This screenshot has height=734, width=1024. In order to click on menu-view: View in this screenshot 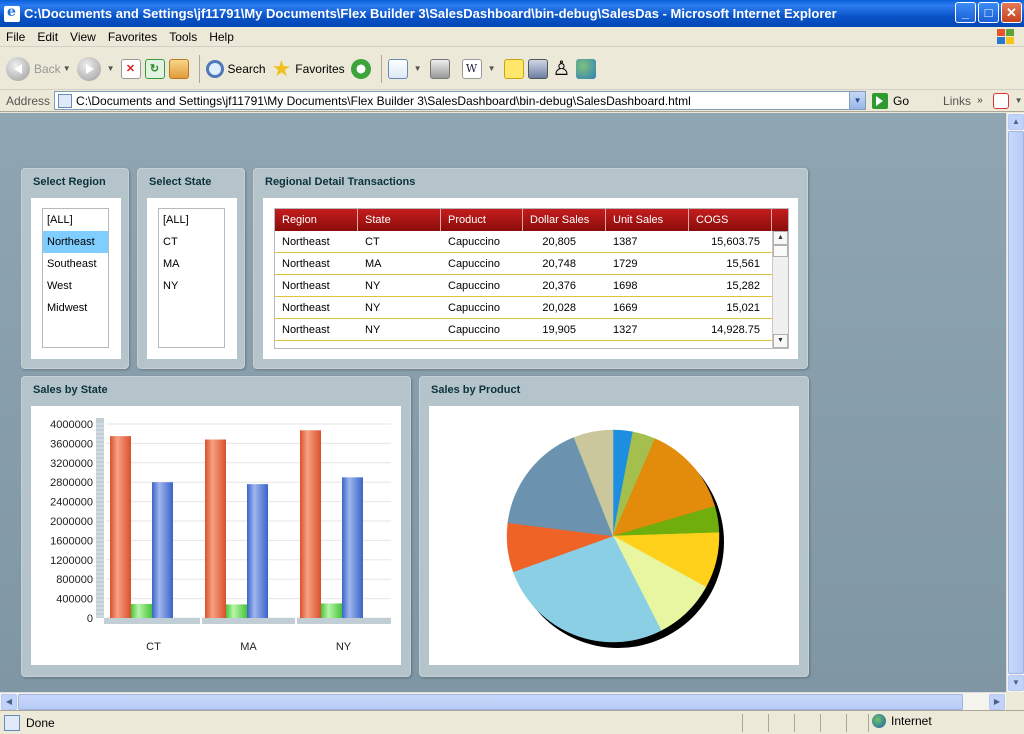, I will do `click(83, 37)`.